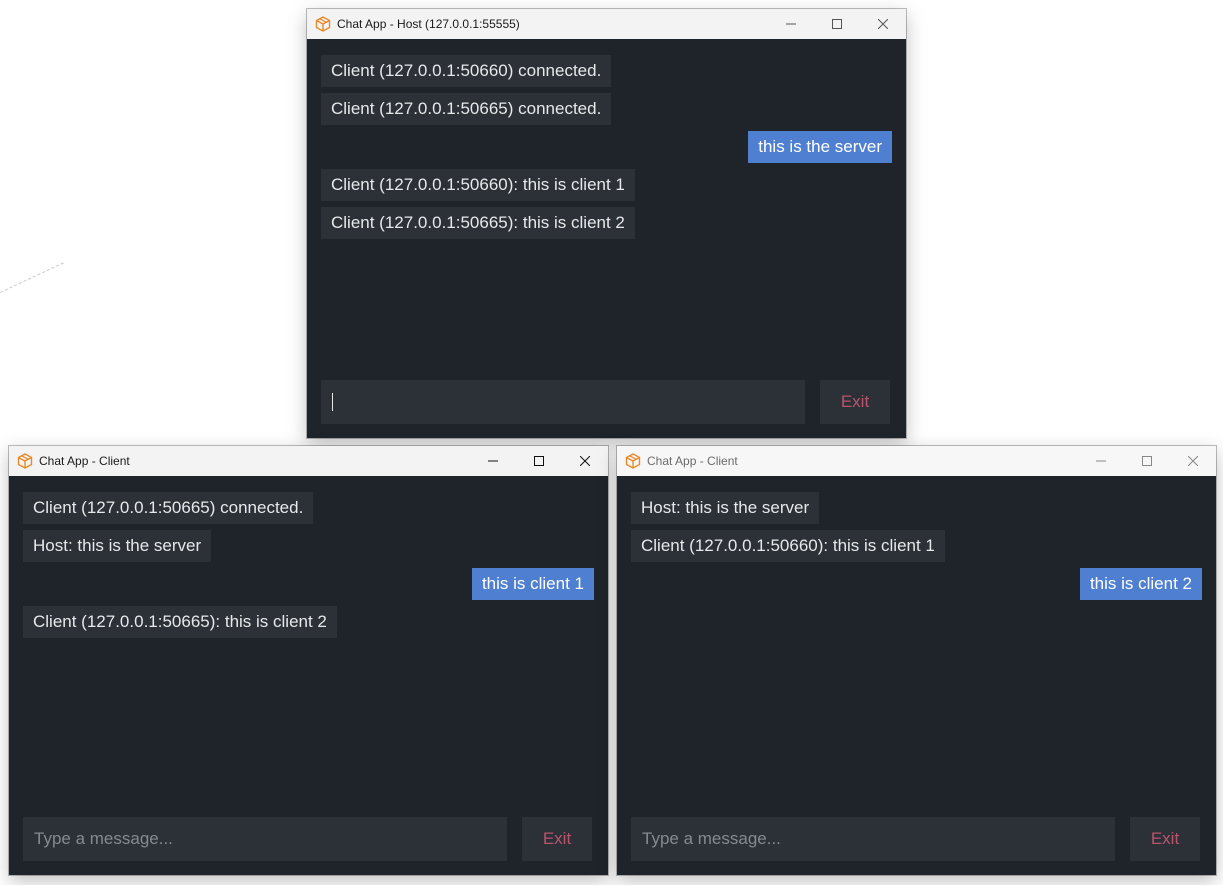 This screenshot has height=885, width=1223. What do you see at coordinates (1140, 584) in the screenshot?
I see `own-message-bubble: this is client 2` at bounding box center [1140, 584].